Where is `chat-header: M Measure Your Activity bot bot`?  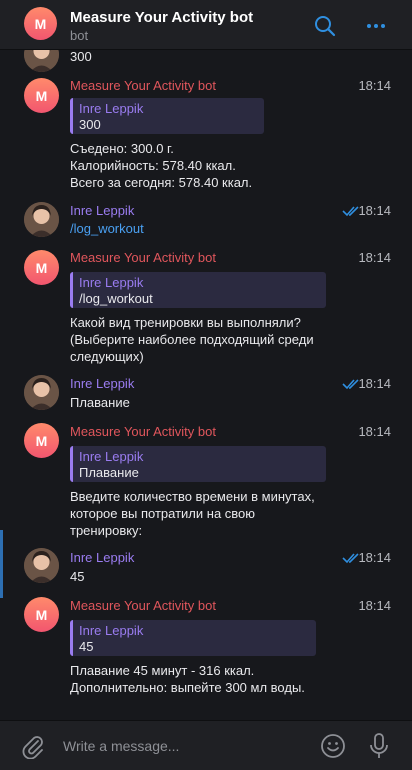 chat-header: M Measure Your Activity bot bot is located at coordinates (206, 25).